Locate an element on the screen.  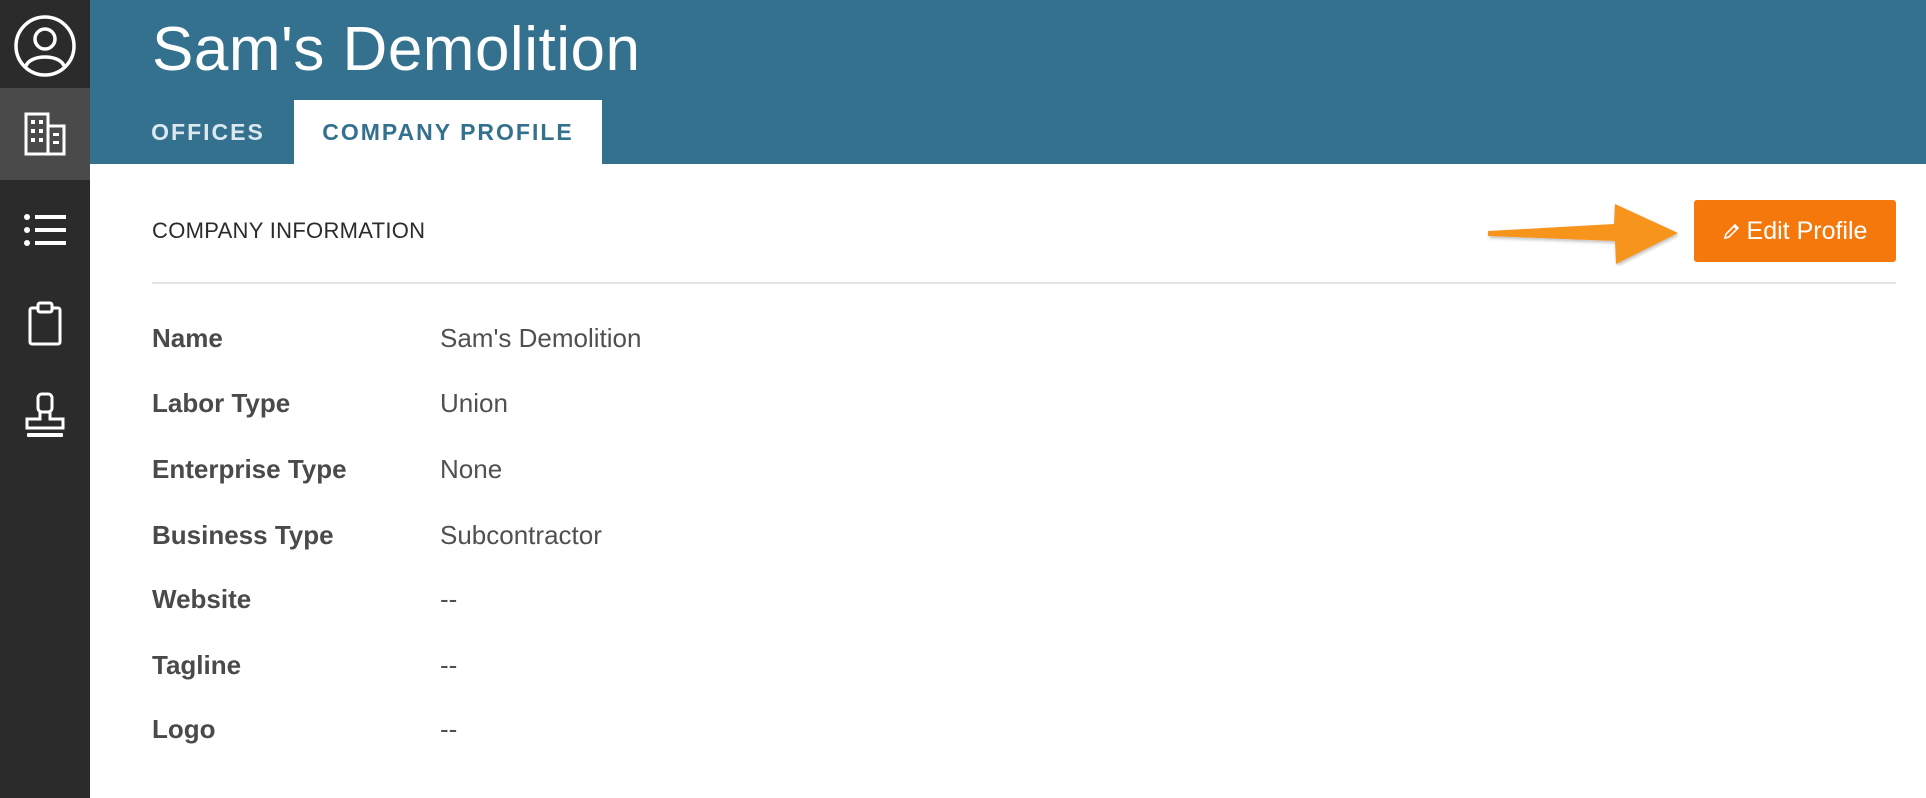
edit-profile-button: Edit Profile is located at coordinates (1795, 231).